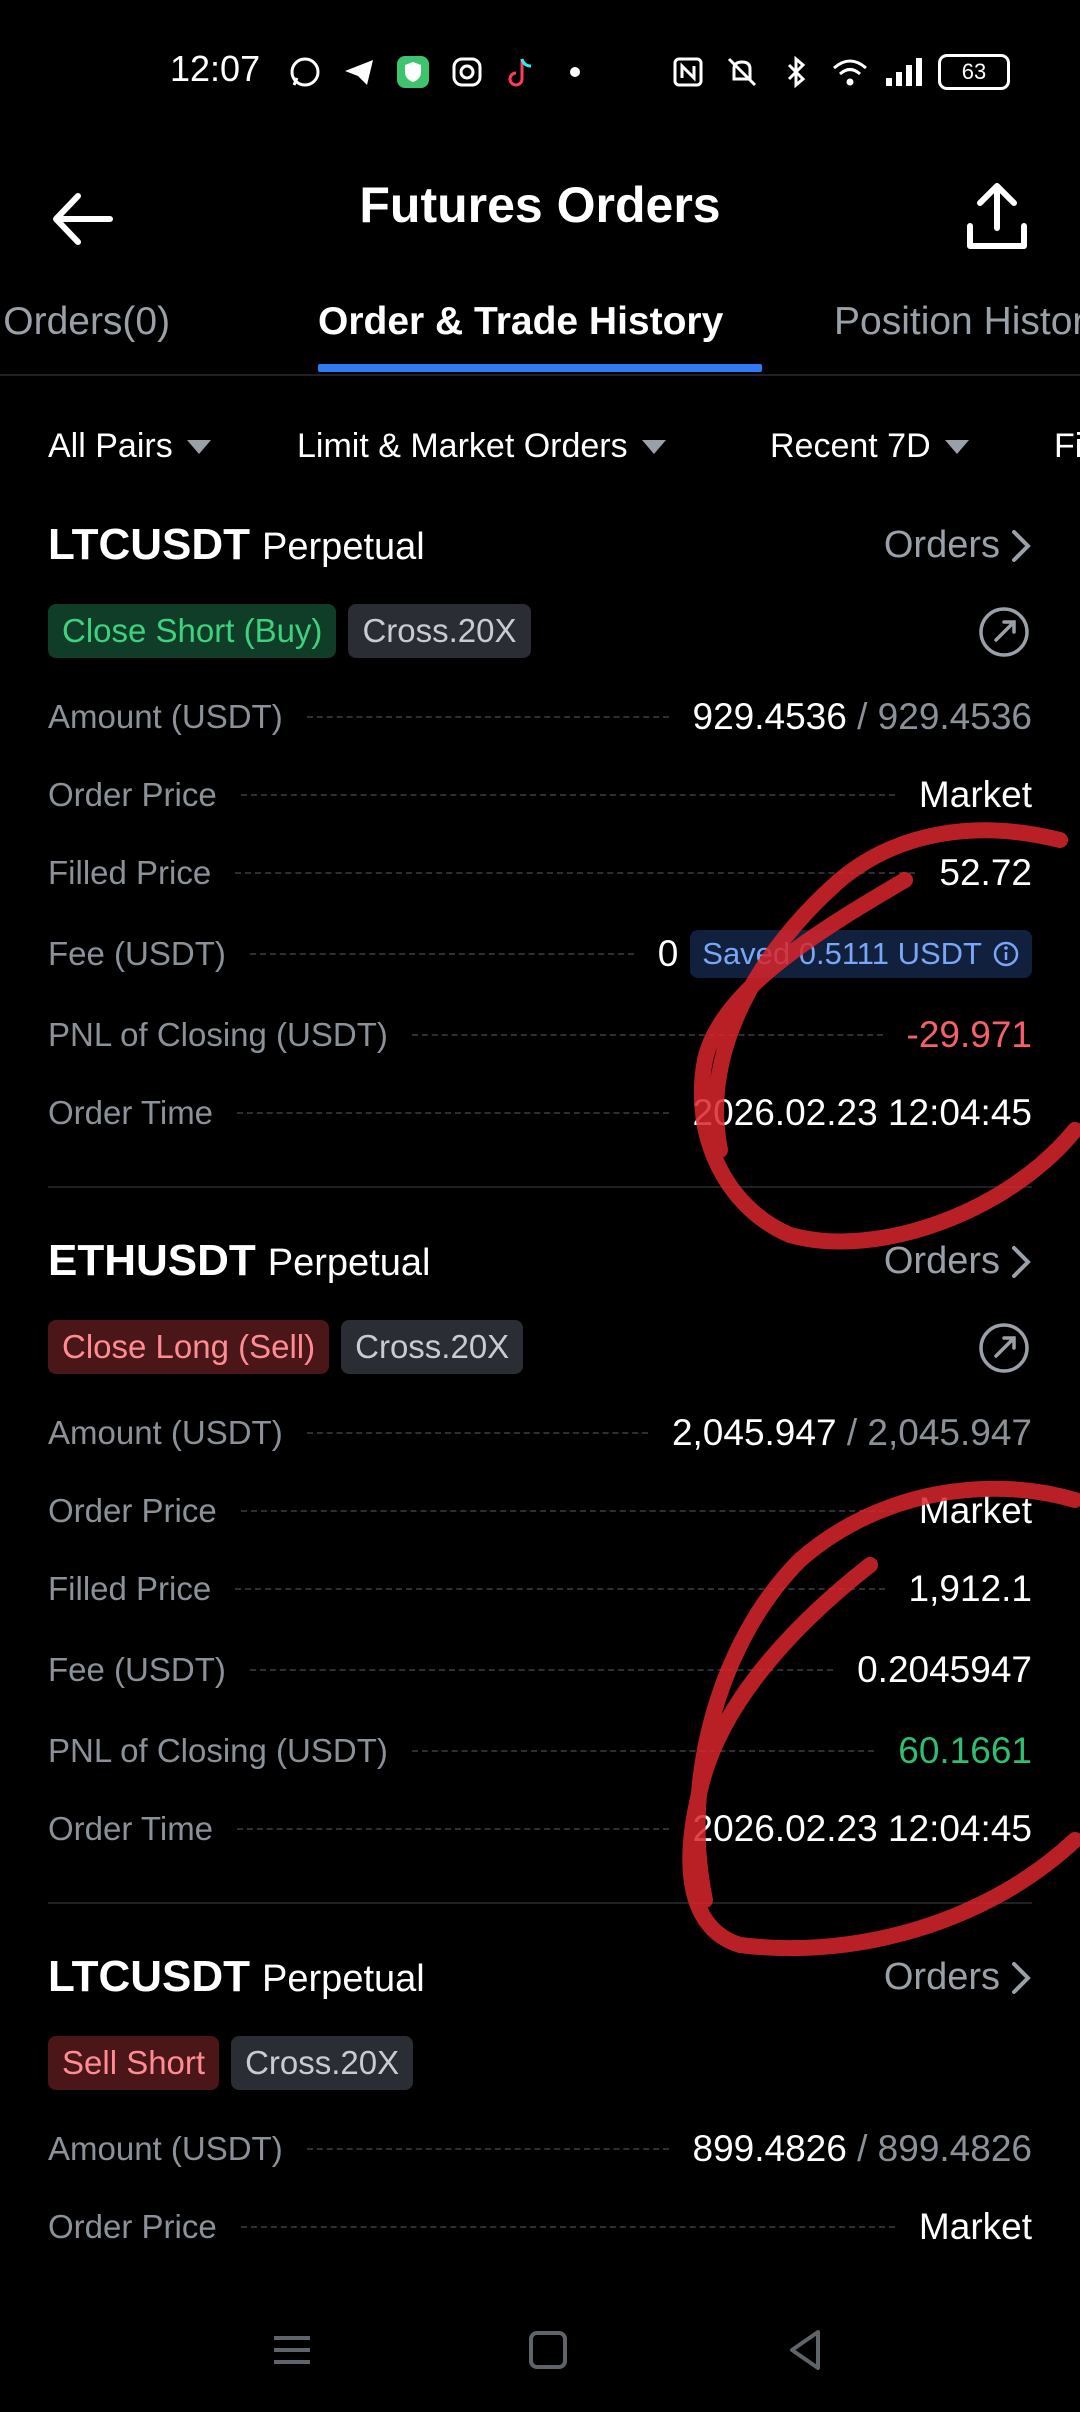 The height and width of the screenshot is (2412, 1080). What do you see at coordinates (218, 1034) in the screenshot?
I see `pnl-label: PNL of Closing (USDT)` at bounding box center [218, 1034].